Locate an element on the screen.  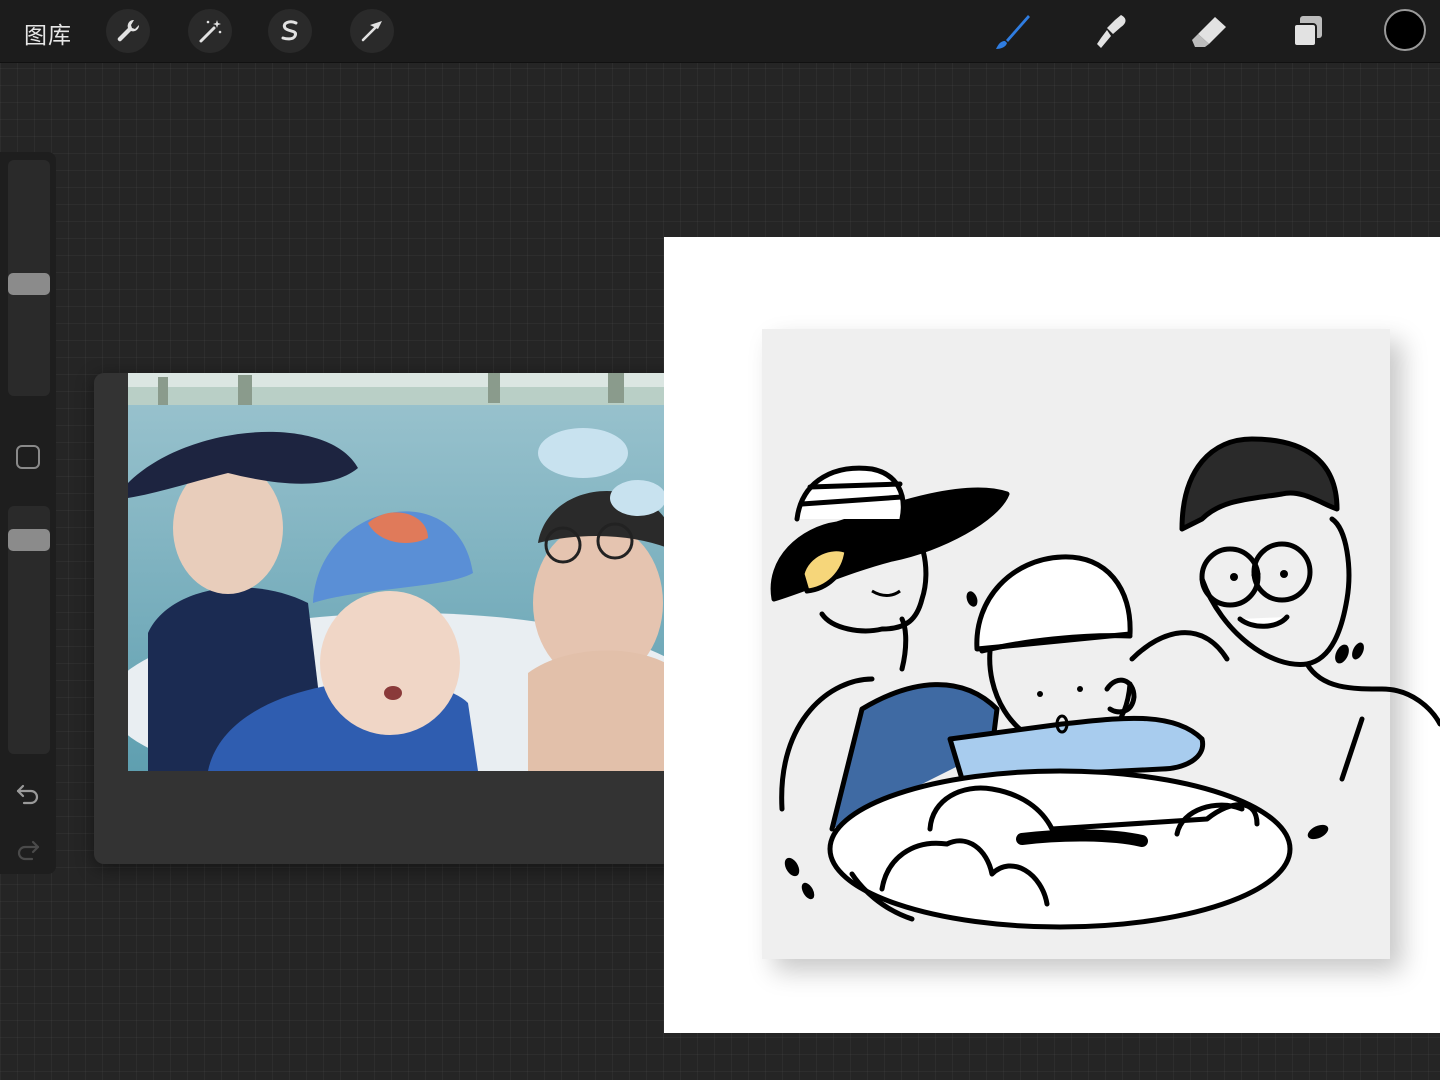
smudge-tool-button is located at coordinates (1111, 32).